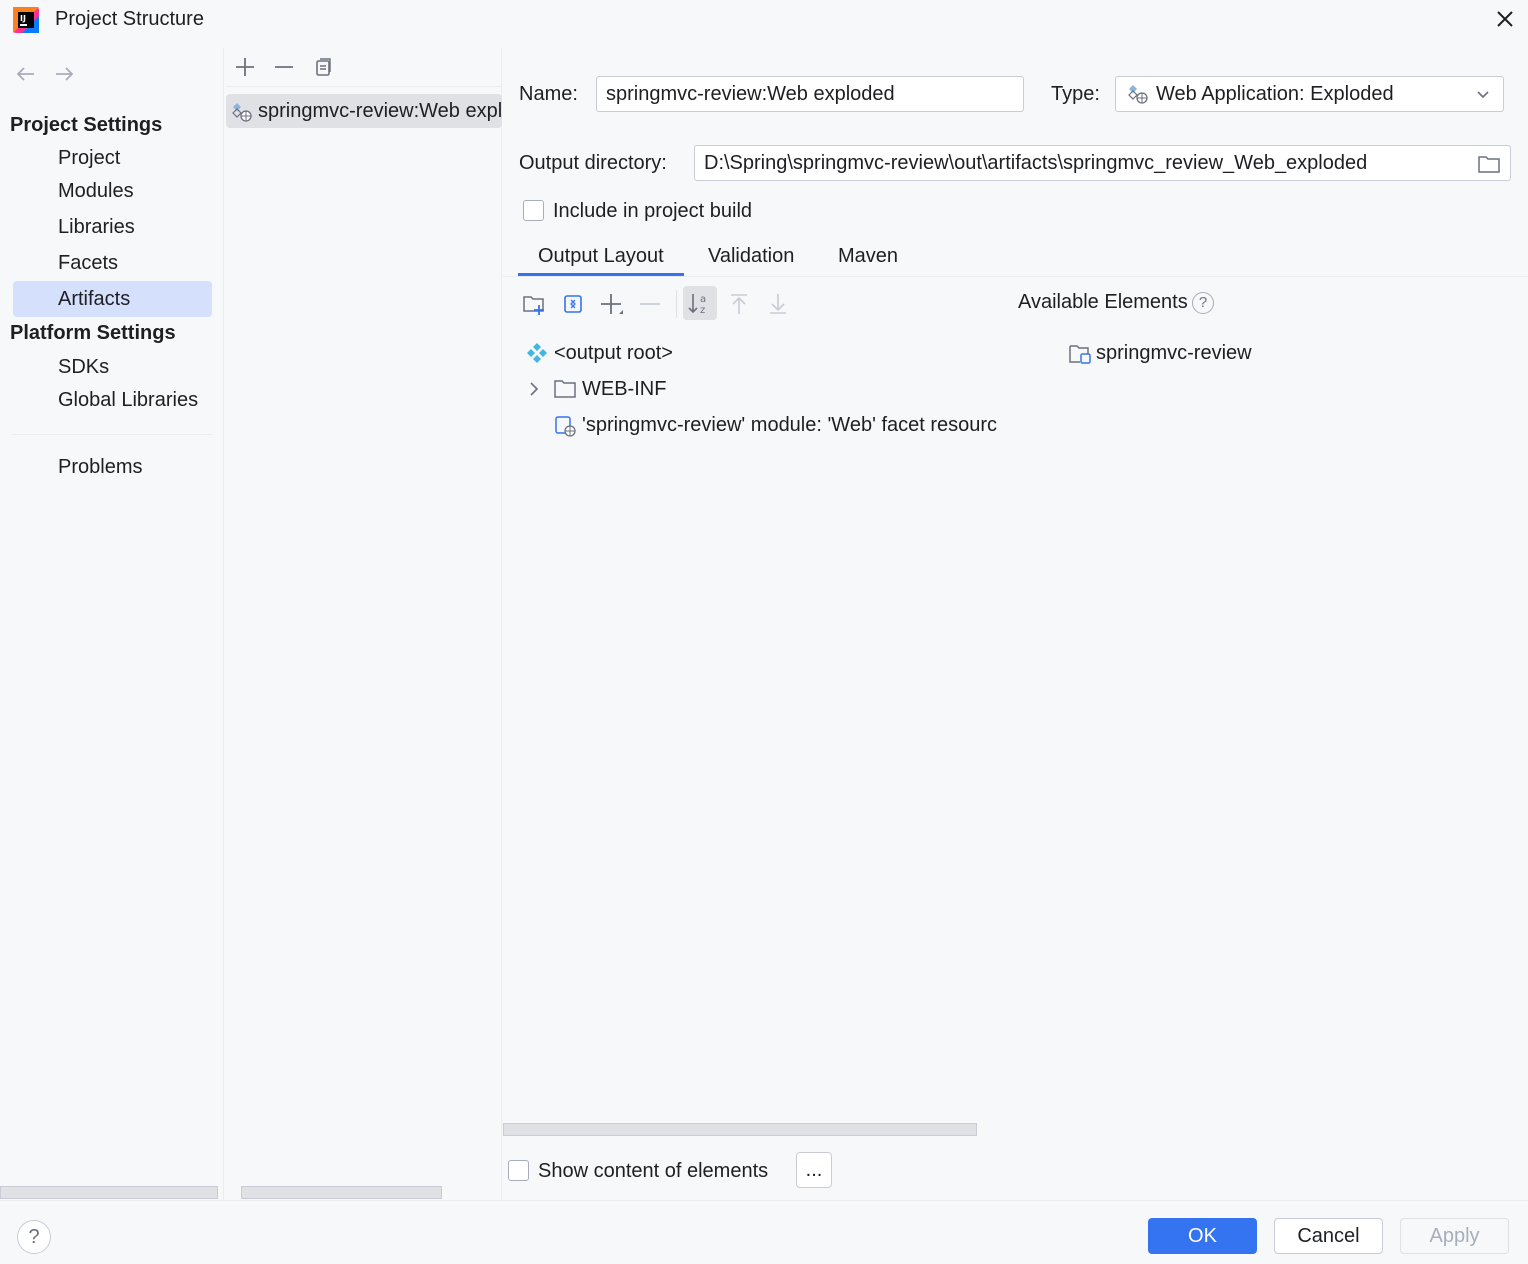 The height and width of the screenshot is (1264, 1528). Describe the element at coordinates (751, 258) in the screenshot. I see `tab-validation: Validation` at that location.